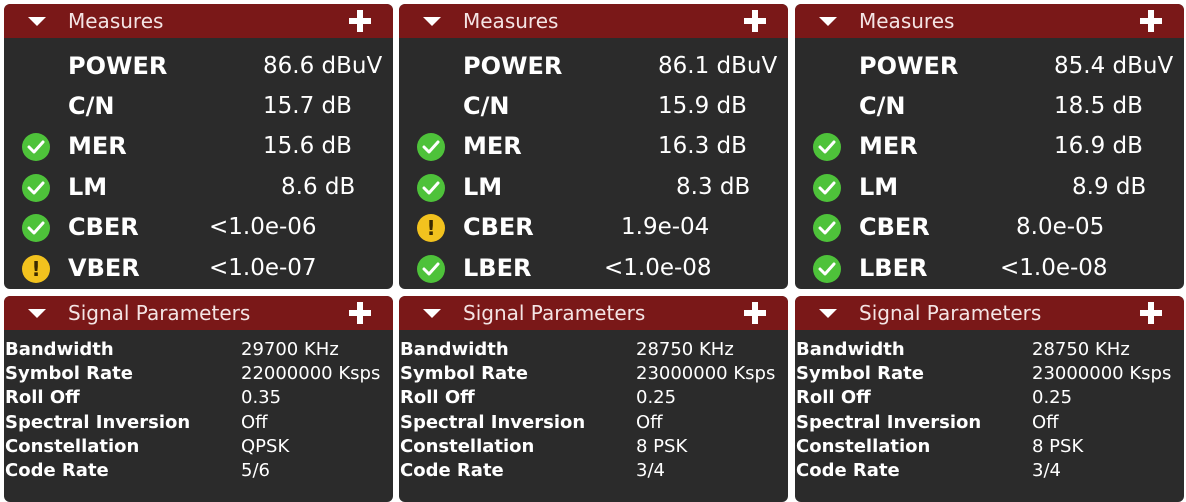 This screenshot has height=502, width=1186. I want to click on signal-parameter-row: Symbol Rate 22000000 Ksps, so click(198, 374).